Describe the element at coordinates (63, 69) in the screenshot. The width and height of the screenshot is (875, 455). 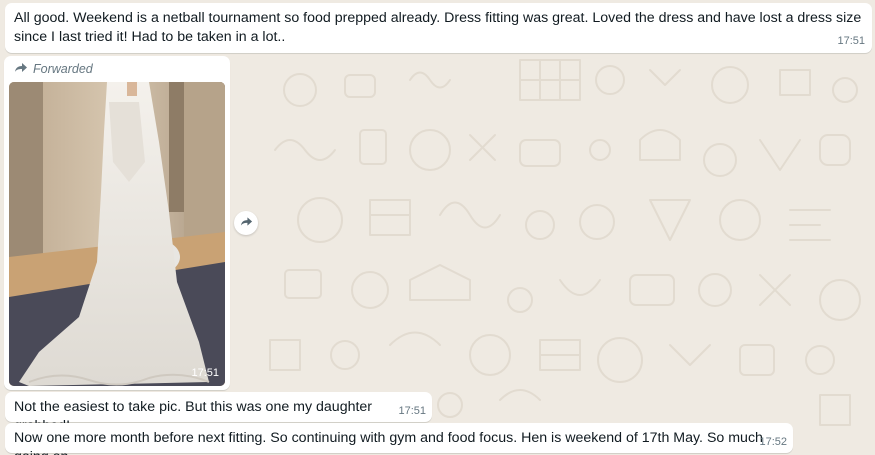
I see `forwarded-label: Forwarded` at that location.